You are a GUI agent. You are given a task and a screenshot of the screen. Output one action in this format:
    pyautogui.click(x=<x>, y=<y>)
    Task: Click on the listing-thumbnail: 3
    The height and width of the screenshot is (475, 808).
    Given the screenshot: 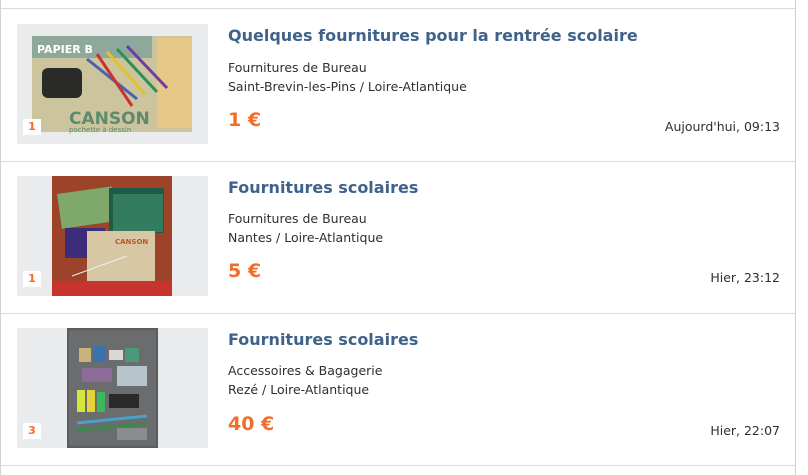 What is the action you would take?
    pyautogui.click(x=112, y=388)
    